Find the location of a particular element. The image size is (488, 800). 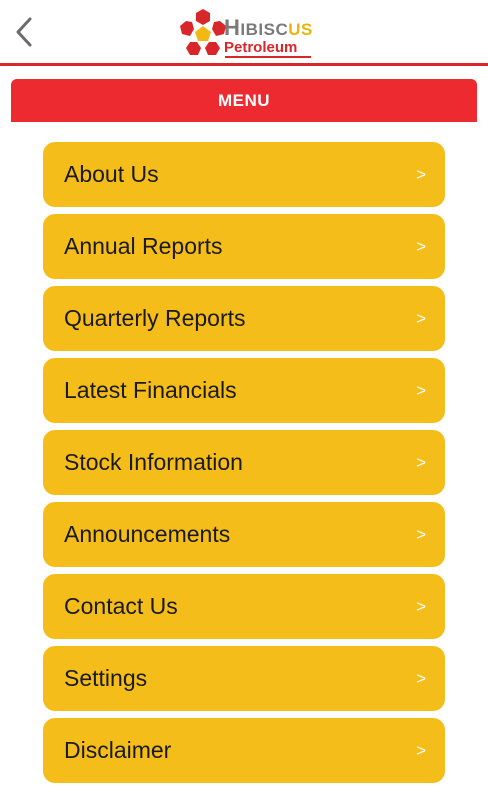

menu-item-label: Latest Financials is located at coordinates (150, 390).